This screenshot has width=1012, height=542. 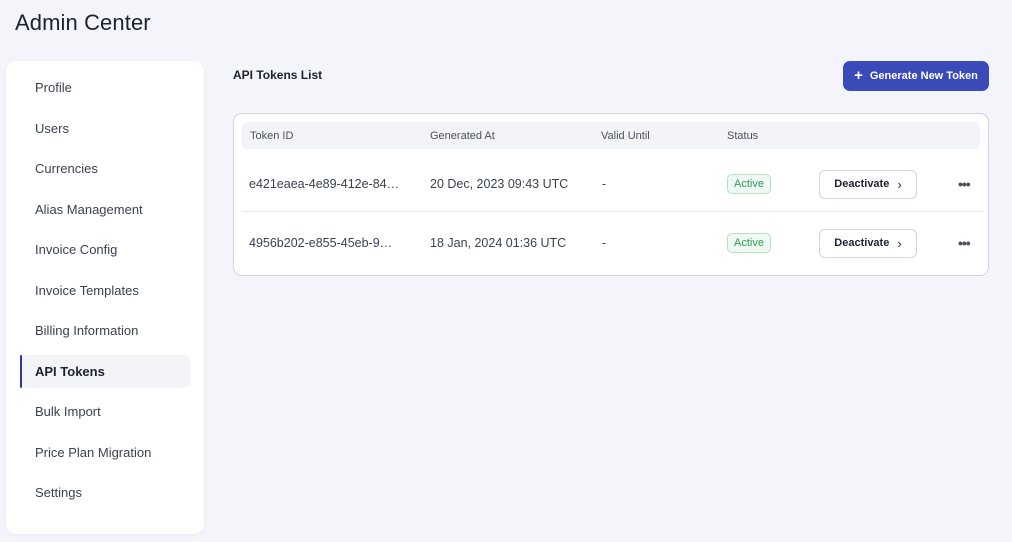 I want to click on generated-at-cell: 18 Jan, 2024 01:36 UTC, so click(x=498, y=243).